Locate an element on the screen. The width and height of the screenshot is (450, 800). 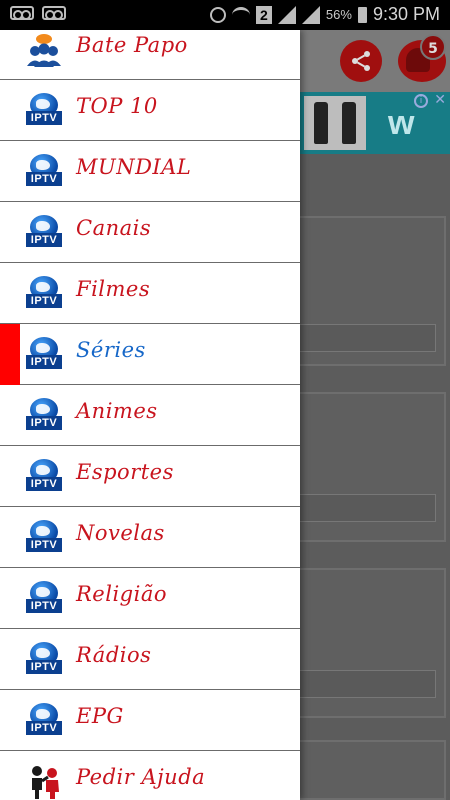
menu-item-radios: IPTV Rádios is located at coordinates (150, 659).